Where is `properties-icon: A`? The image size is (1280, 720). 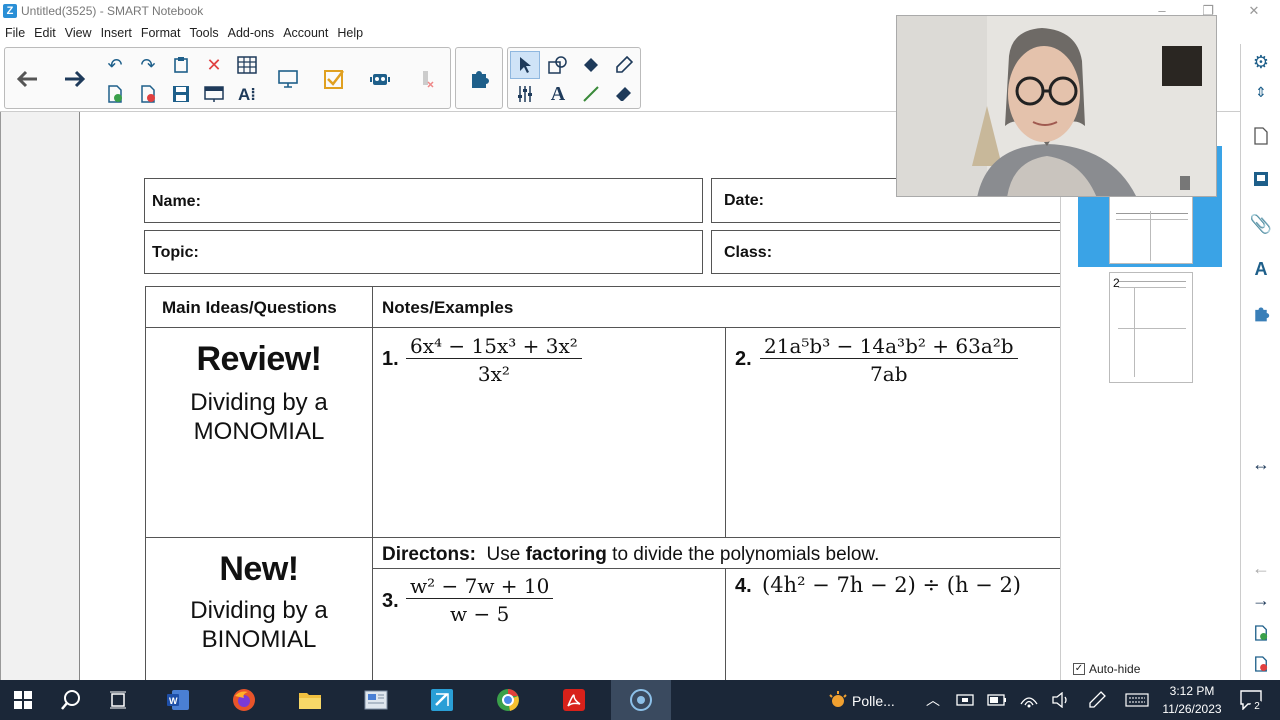
properties-icon: A is located at coordinates (1261, 269).